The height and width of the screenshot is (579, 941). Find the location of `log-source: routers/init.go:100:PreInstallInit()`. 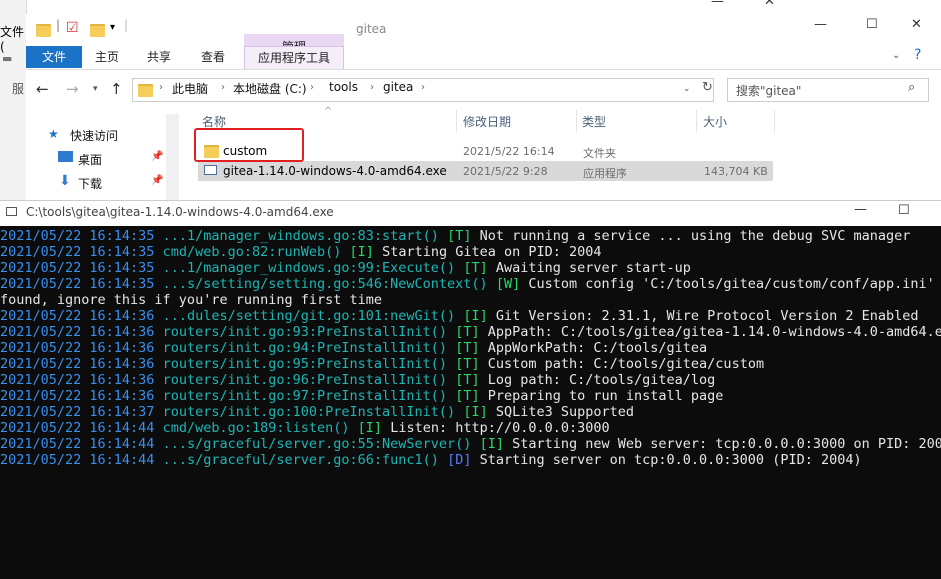

log-source: routers/init.go:100:PreInstallInit() is located at coordinates (309, 412).